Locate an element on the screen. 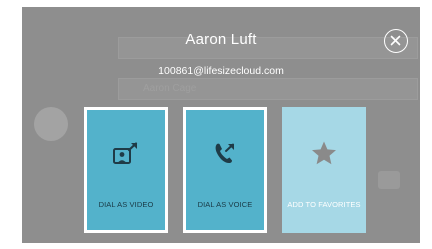 This screenshot has width=432, height=249. add-to-favorites-button: ADD TO FAVORITES is located at coordinates (324, 170).